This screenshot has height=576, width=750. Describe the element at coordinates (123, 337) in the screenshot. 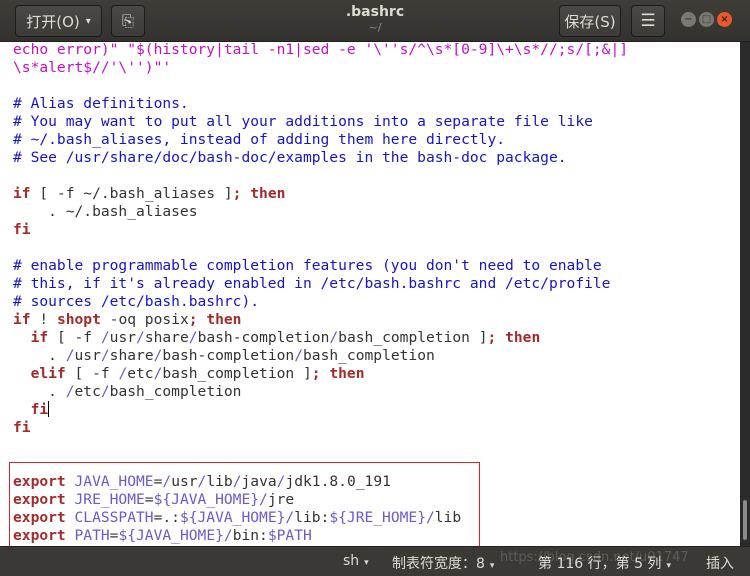

I see `code-token: usr` at that location.